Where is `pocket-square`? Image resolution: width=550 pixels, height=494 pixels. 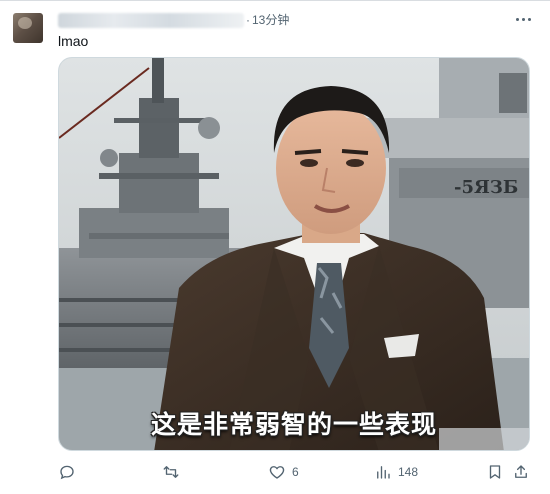 pocket-square is located at coordinates (401, 346).